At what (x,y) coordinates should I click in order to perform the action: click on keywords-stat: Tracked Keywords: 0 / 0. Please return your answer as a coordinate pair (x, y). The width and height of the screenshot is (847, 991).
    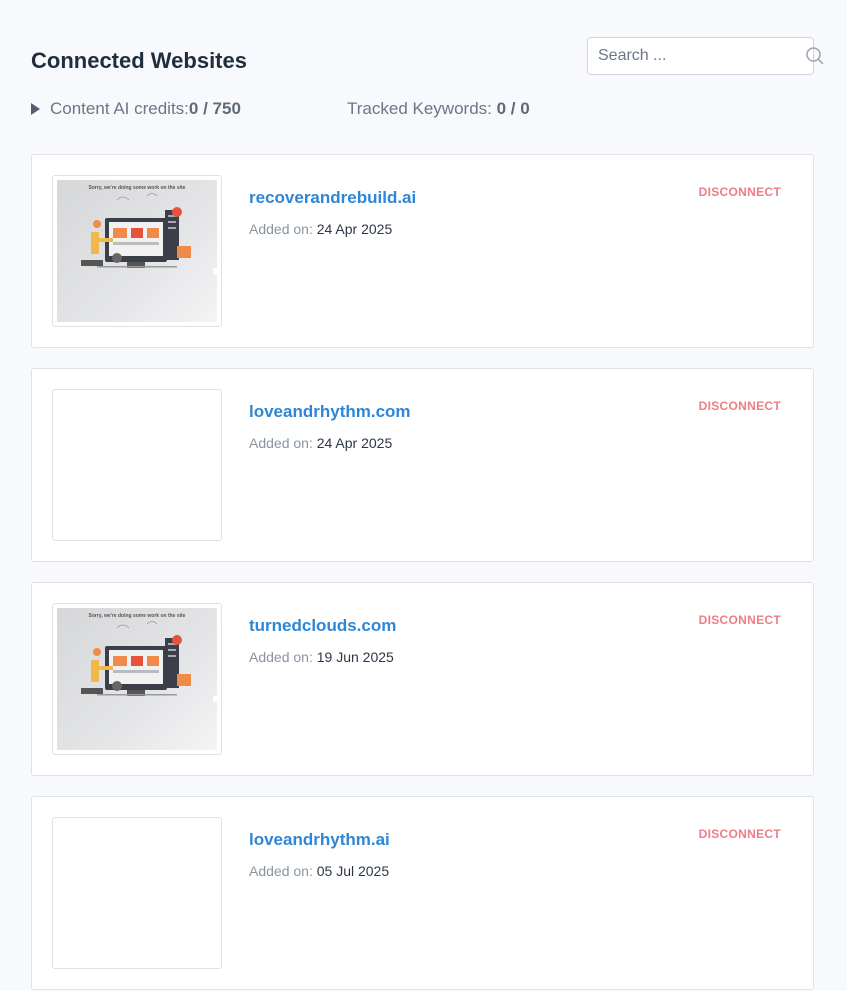
    Looking at the image, I should click on (438, 109).